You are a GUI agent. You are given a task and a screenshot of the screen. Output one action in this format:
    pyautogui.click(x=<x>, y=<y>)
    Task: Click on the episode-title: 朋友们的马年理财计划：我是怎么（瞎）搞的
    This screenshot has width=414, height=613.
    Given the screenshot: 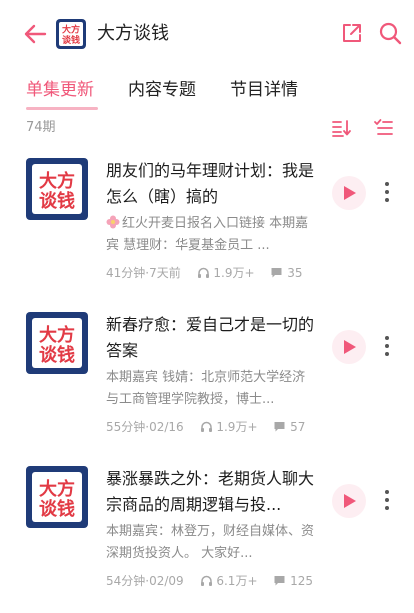 What is the action you would take?
    pyautogui.click(x=210, y=184)
    